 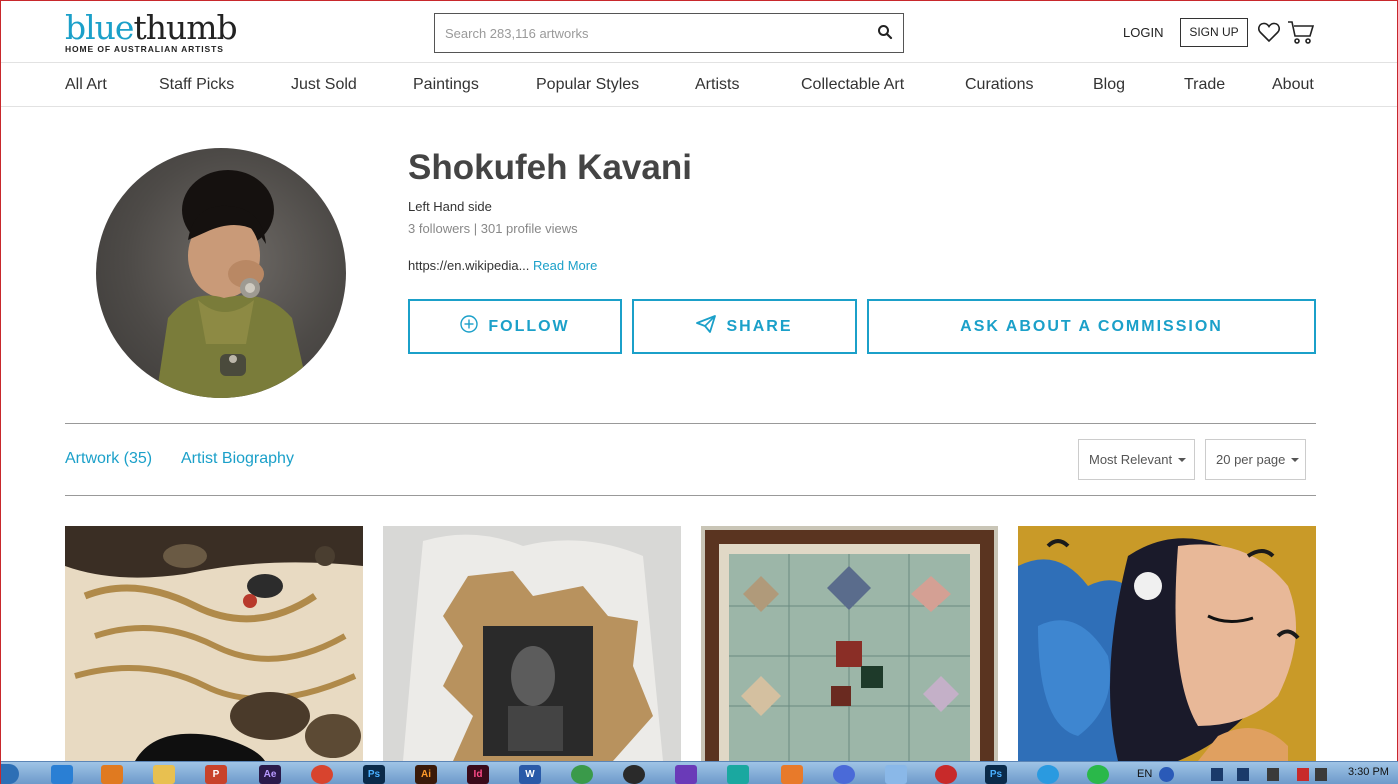 What do you see at coordinates (706, 326) in the screenshot?
I see `paper-plane-icon` at bounding box center [706, 326].